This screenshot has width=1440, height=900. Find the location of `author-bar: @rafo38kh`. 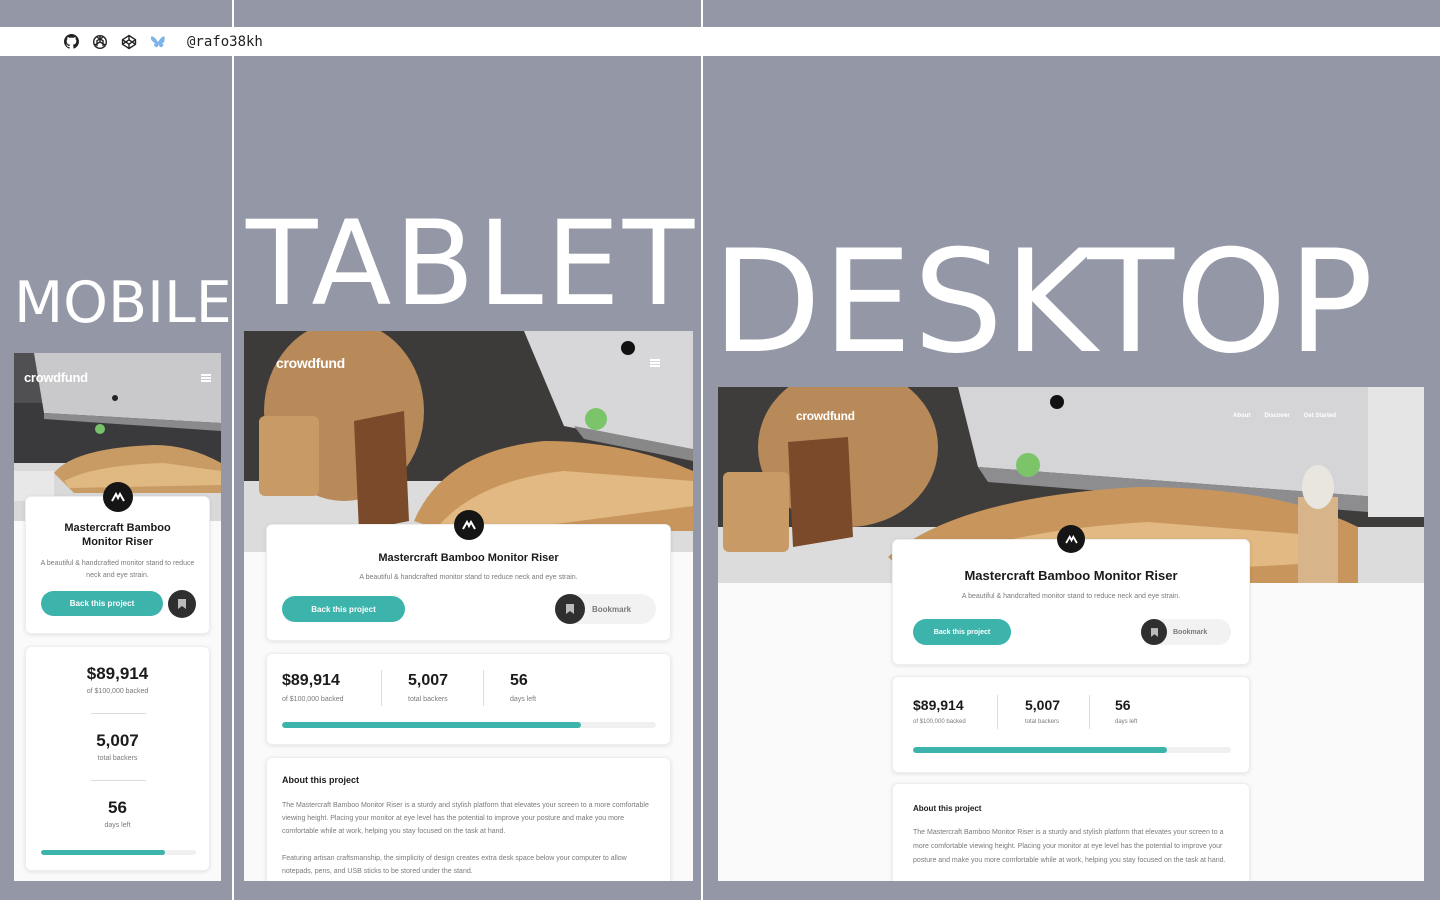

author-bar: @rafo38kh is located at coordinates (720, 41).